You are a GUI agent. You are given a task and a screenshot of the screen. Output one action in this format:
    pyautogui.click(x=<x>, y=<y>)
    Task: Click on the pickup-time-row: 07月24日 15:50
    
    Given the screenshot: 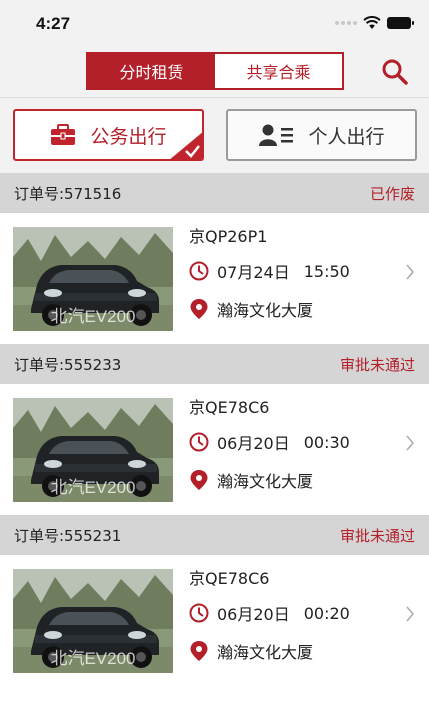 What is the action you would take?
    pyautogui.click(x=269, y=271)
    